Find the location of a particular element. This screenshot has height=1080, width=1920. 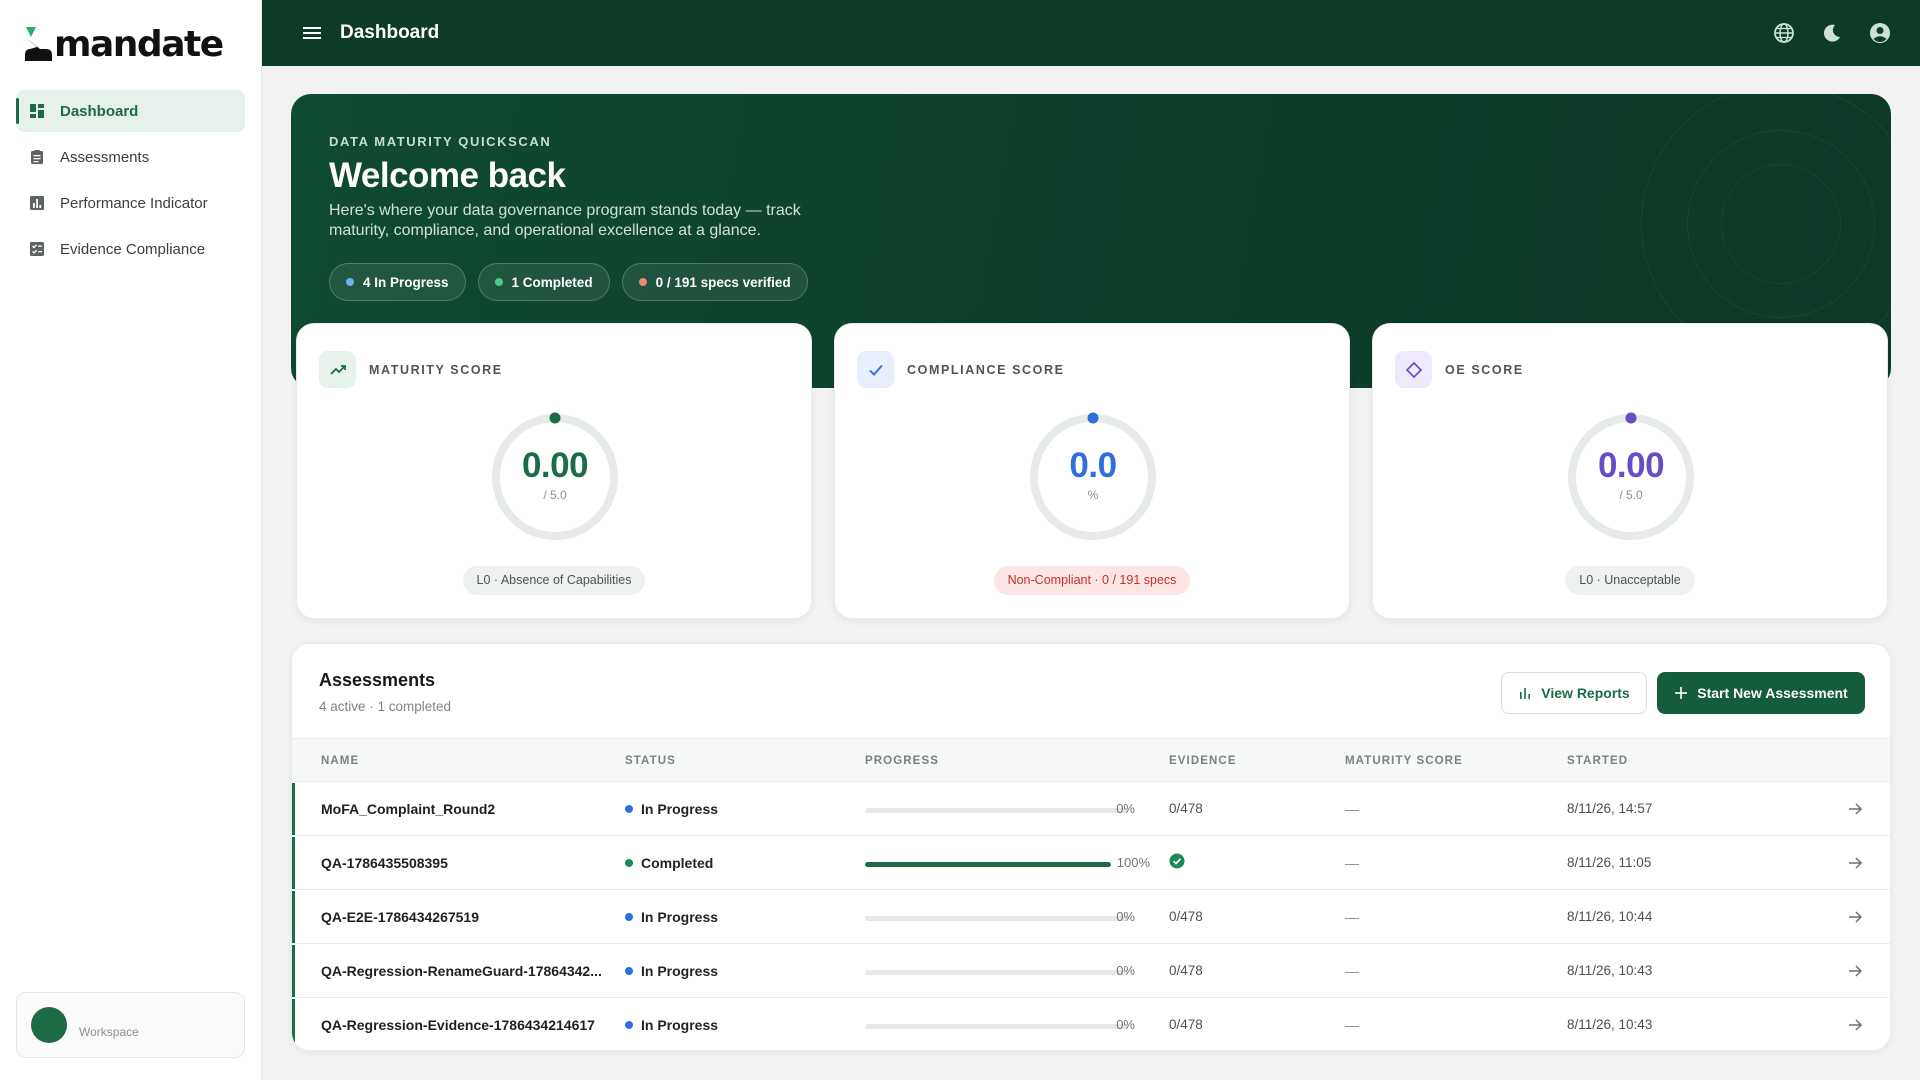

trending-up-icon is located at coordinates (337, 369).